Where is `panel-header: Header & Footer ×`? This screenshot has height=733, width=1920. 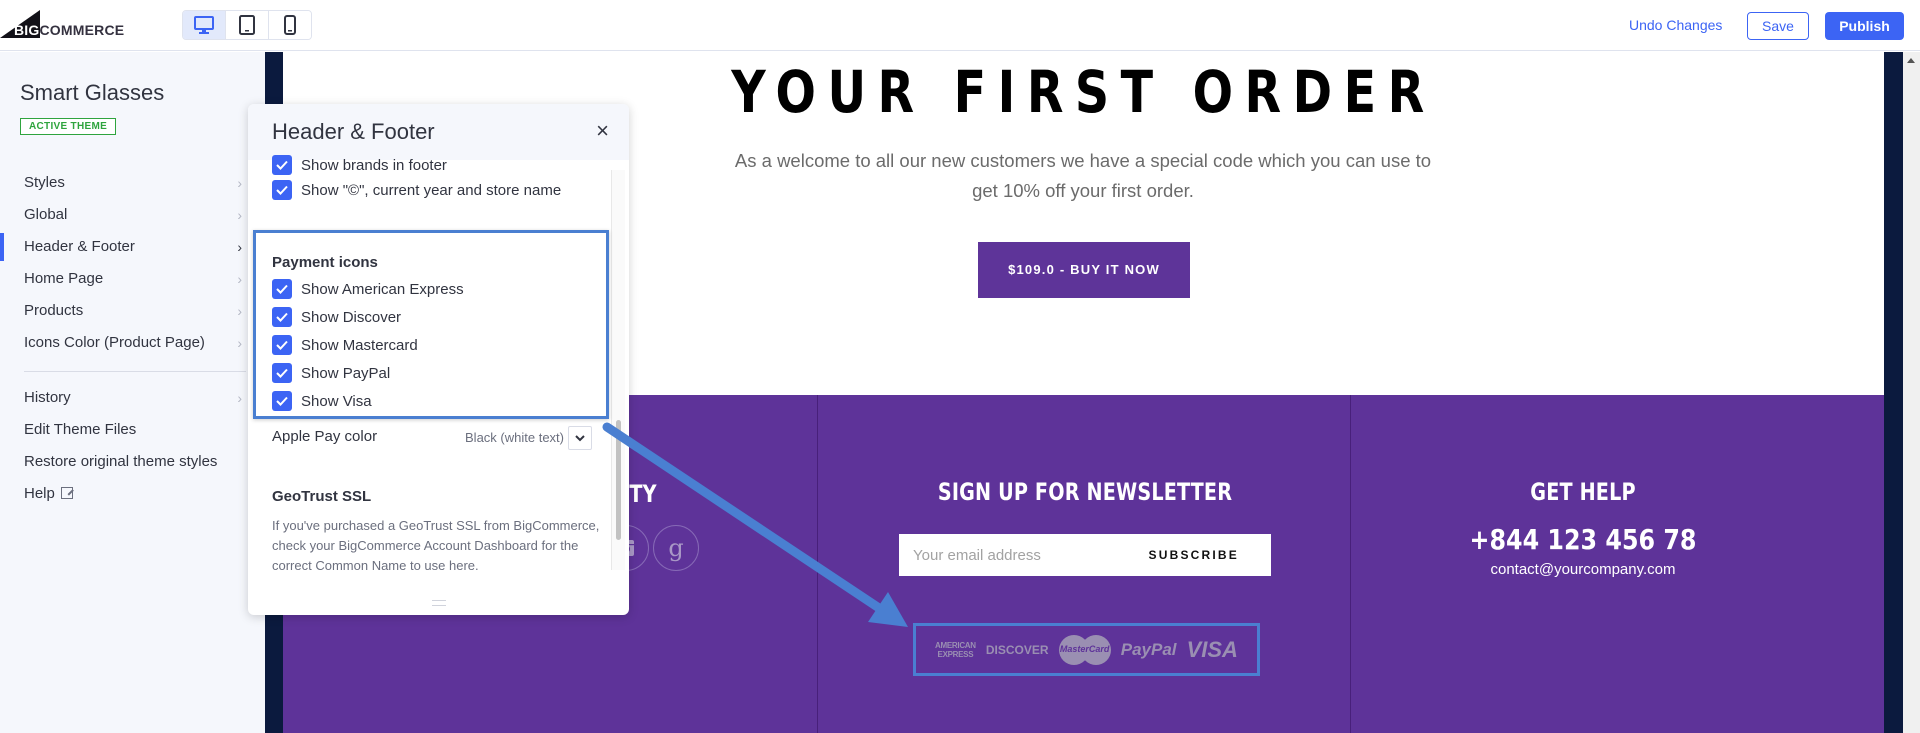 panel-header: Header & Footer × is located at coordinates (438, 132).